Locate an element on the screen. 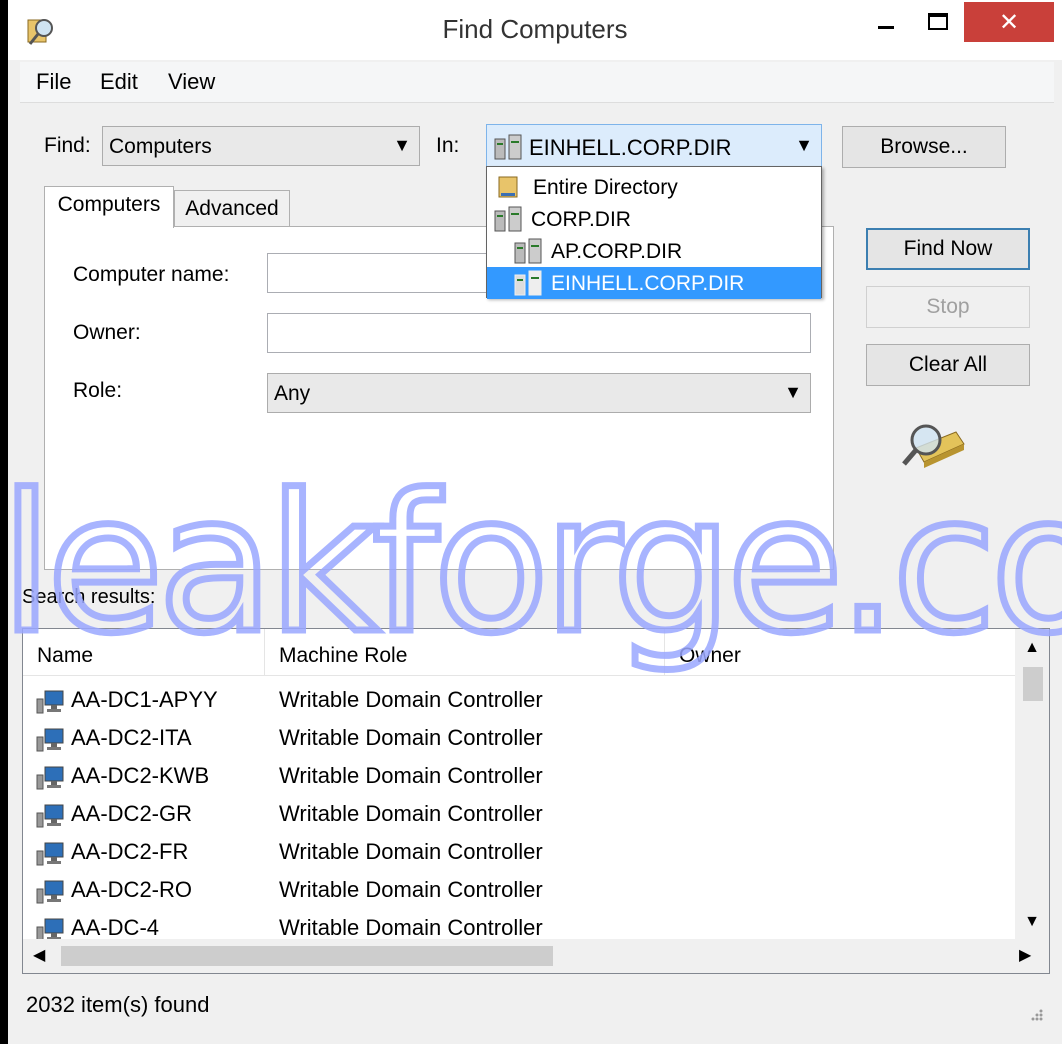 The image size is (1062, 1044). dropdown-option-entire-directory: Entire Directory is located at coordinates (654, 187).